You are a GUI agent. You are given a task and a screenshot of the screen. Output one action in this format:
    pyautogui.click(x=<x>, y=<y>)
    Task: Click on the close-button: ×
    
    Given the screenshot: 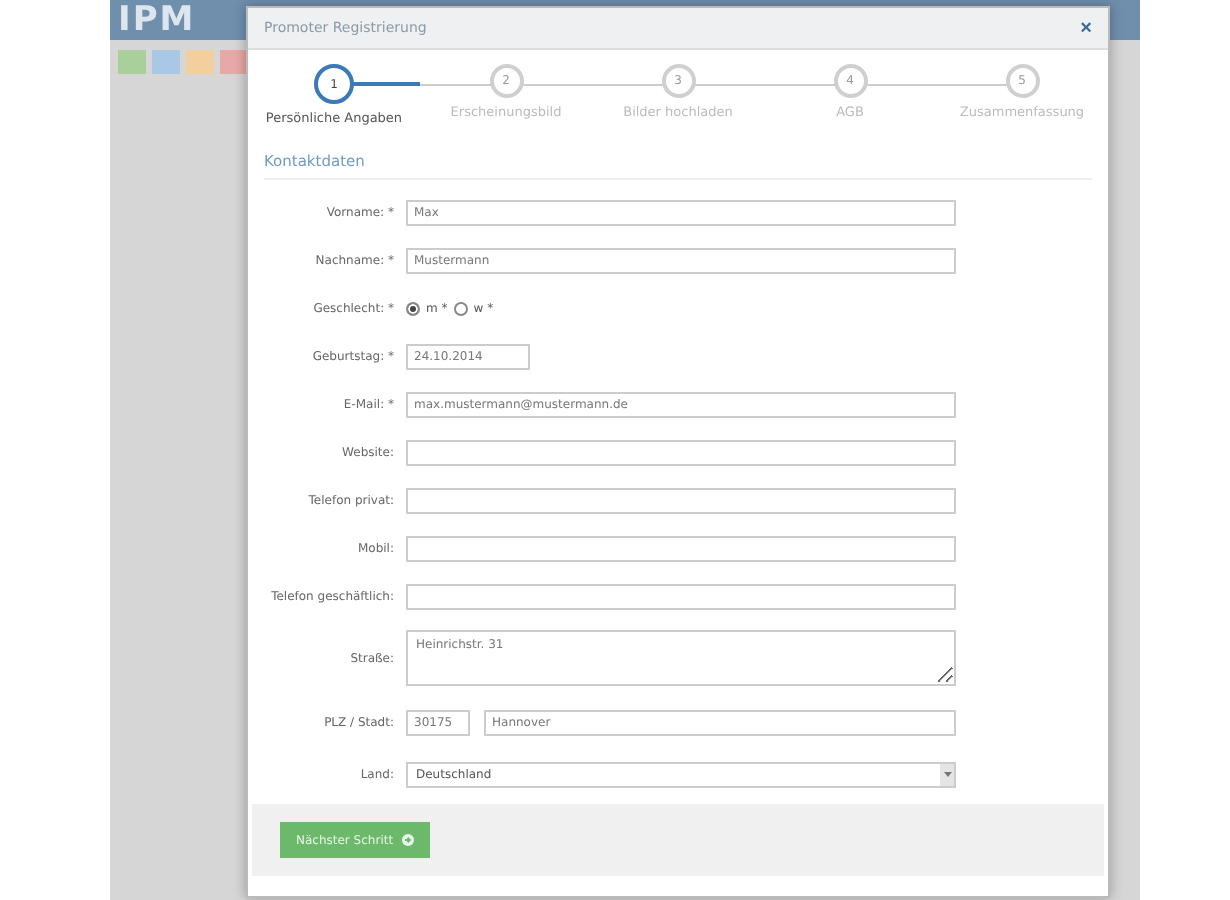 What is the action you would take?
    pyautogui.click(x=1086, y=28)
    